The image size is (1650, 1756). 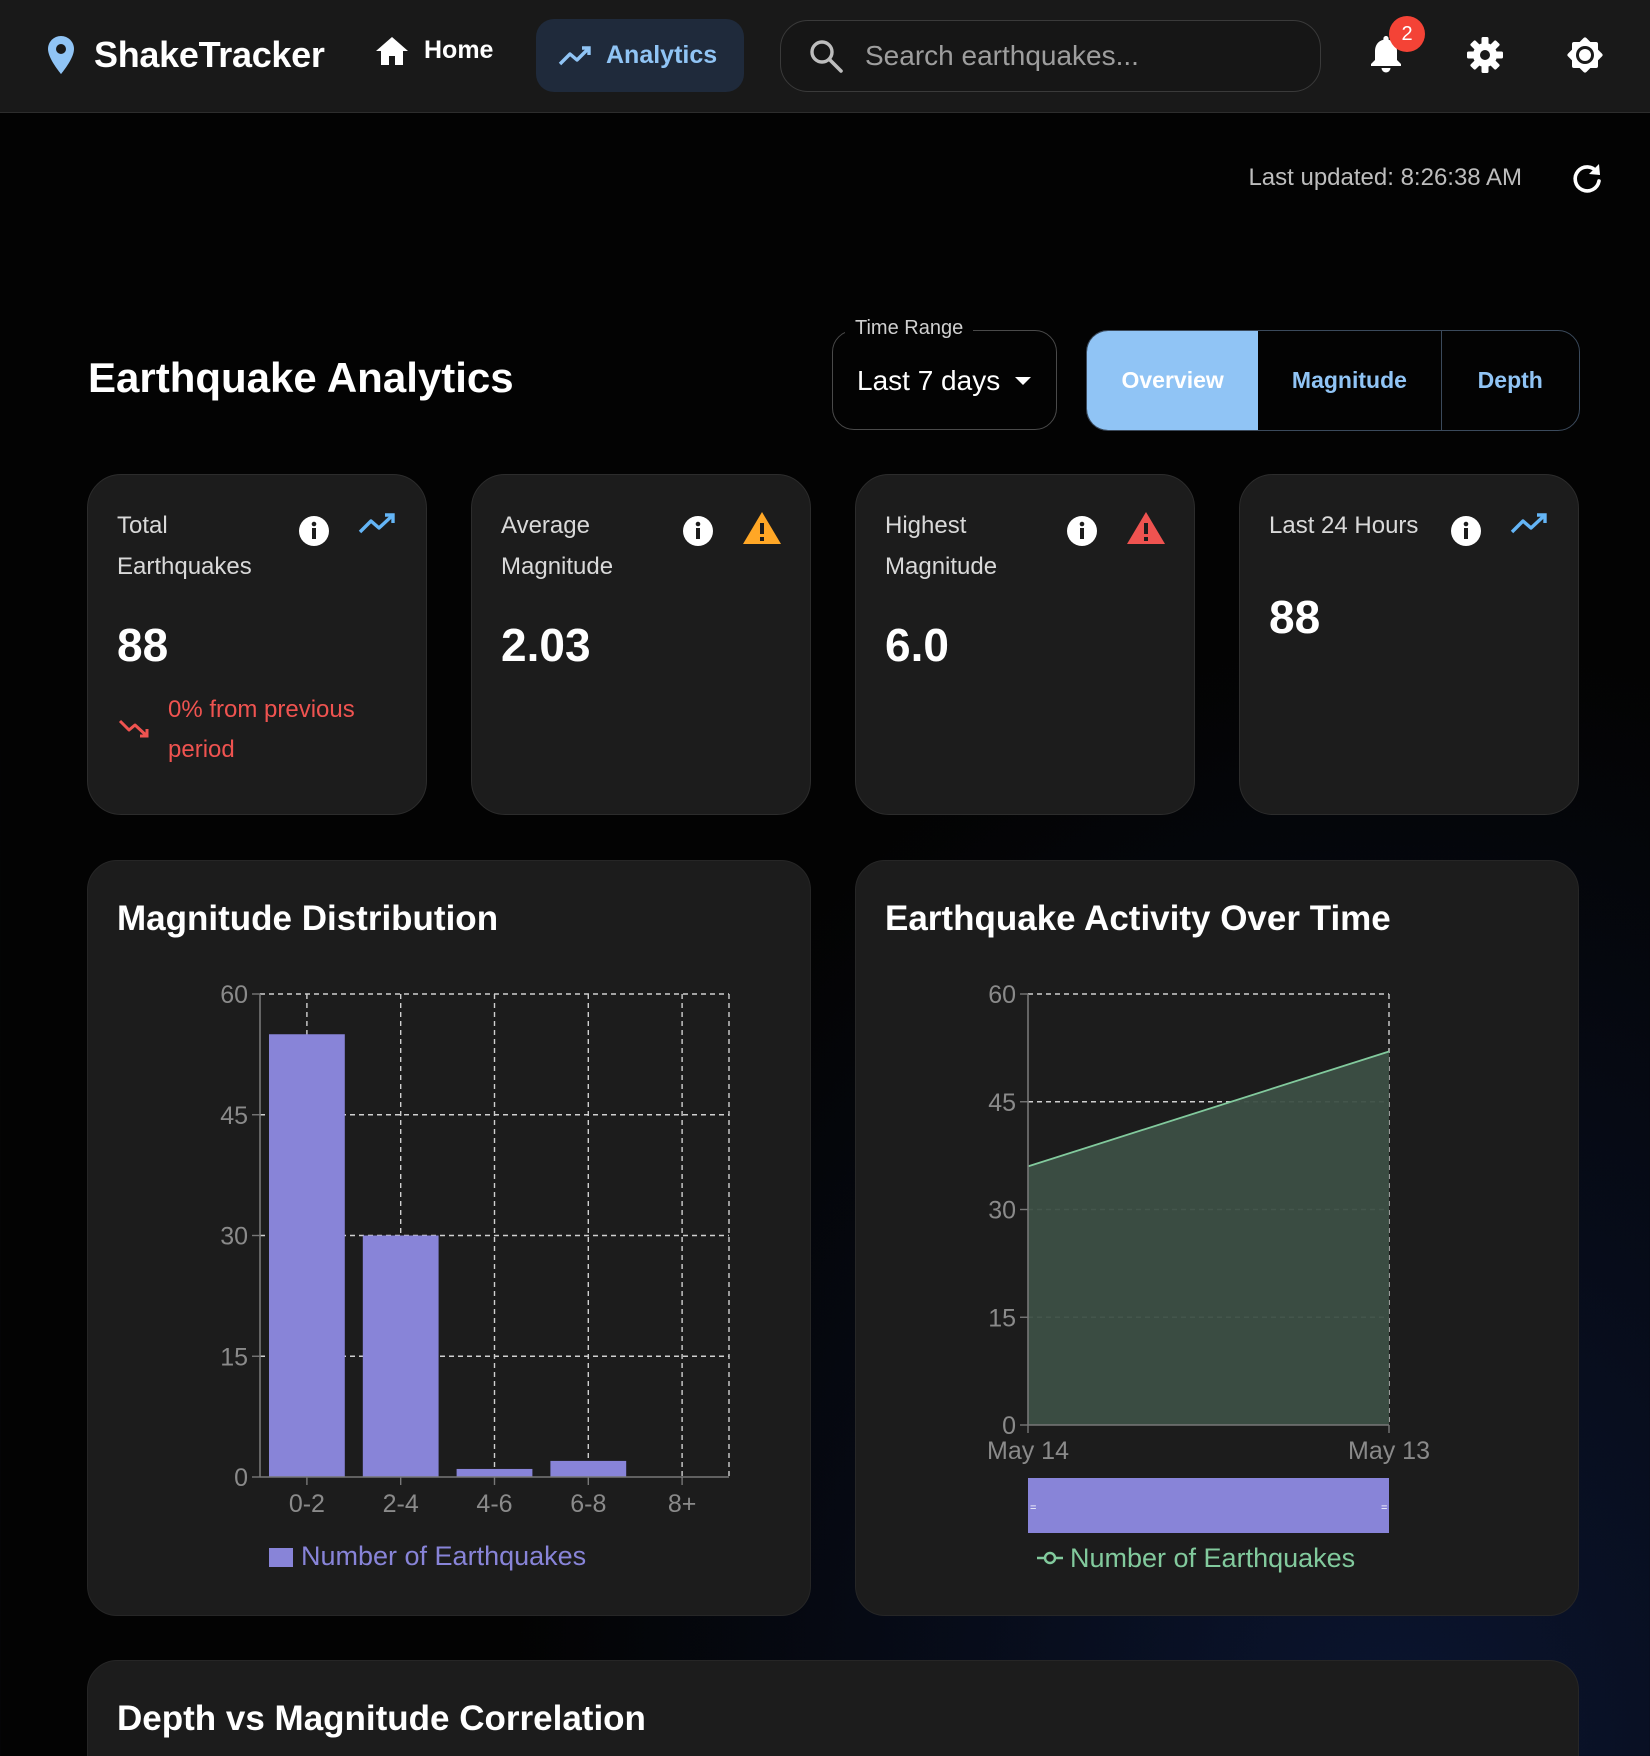 What do you see at coordinates (1025, 644) in the screenshot?
I see `stat-card-highest: Highest Magnitude 6.0` at bounding box center [1025, 644].